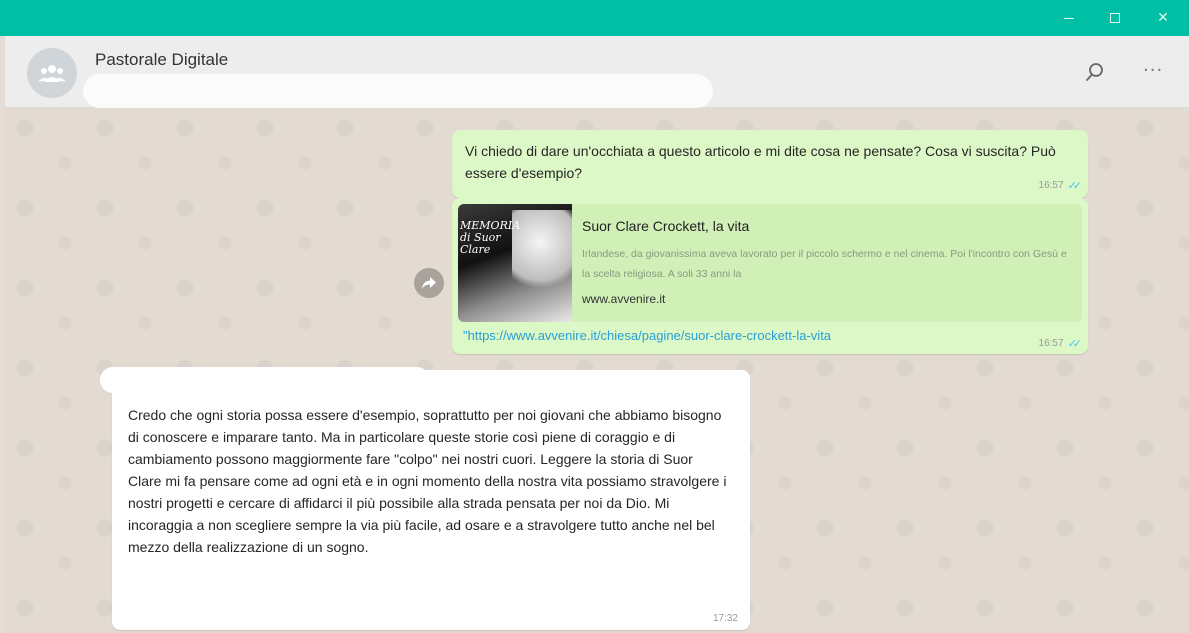 Image resolution: width=1189 pixels, height=633 pixels. I want to click on close-button: ✕, so click(1163, 18).